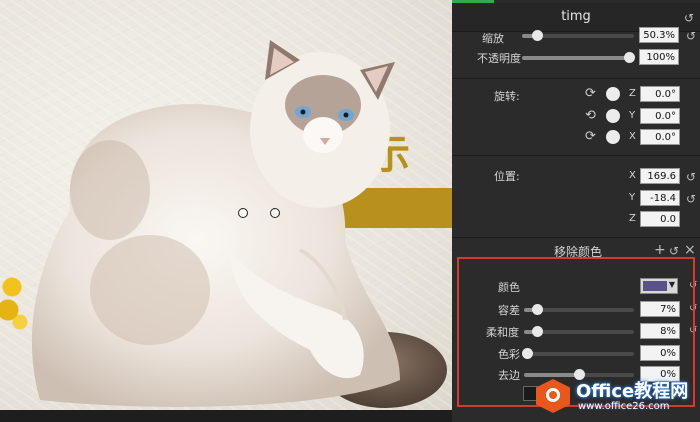 This screenshot has width=700, height=422. What do you see at coordinates (691, 199) in the screenshot?
I see `position-y-reset-icon: ↺` at bounding box center [691, 199].